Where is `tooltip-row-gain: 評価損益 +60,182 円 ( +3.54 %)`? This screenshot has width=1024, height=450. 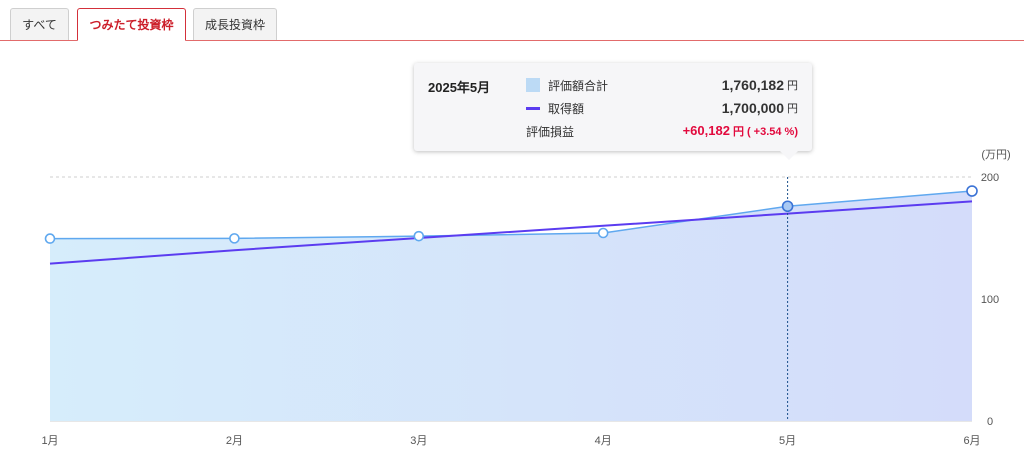
tooltip-row-gain: 評価損益 +60,182 円 ( +3.54 %) is located at coordinates (662, 131).